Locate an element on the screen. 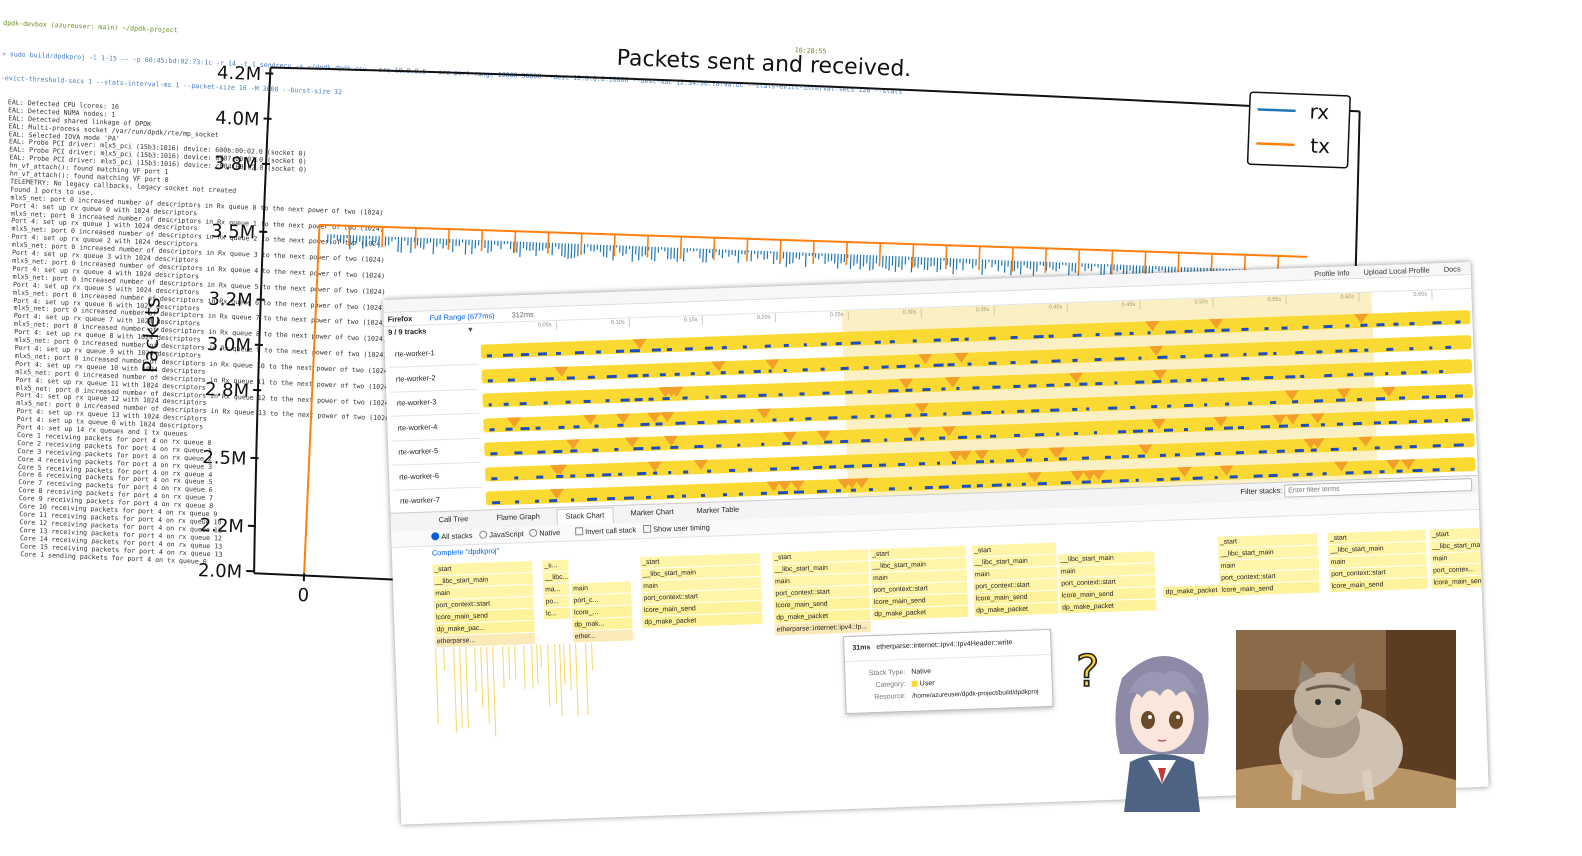 This screenshot has height=856, width=1582. selection-crumb: 312ms is located at coordinates (522, 315).